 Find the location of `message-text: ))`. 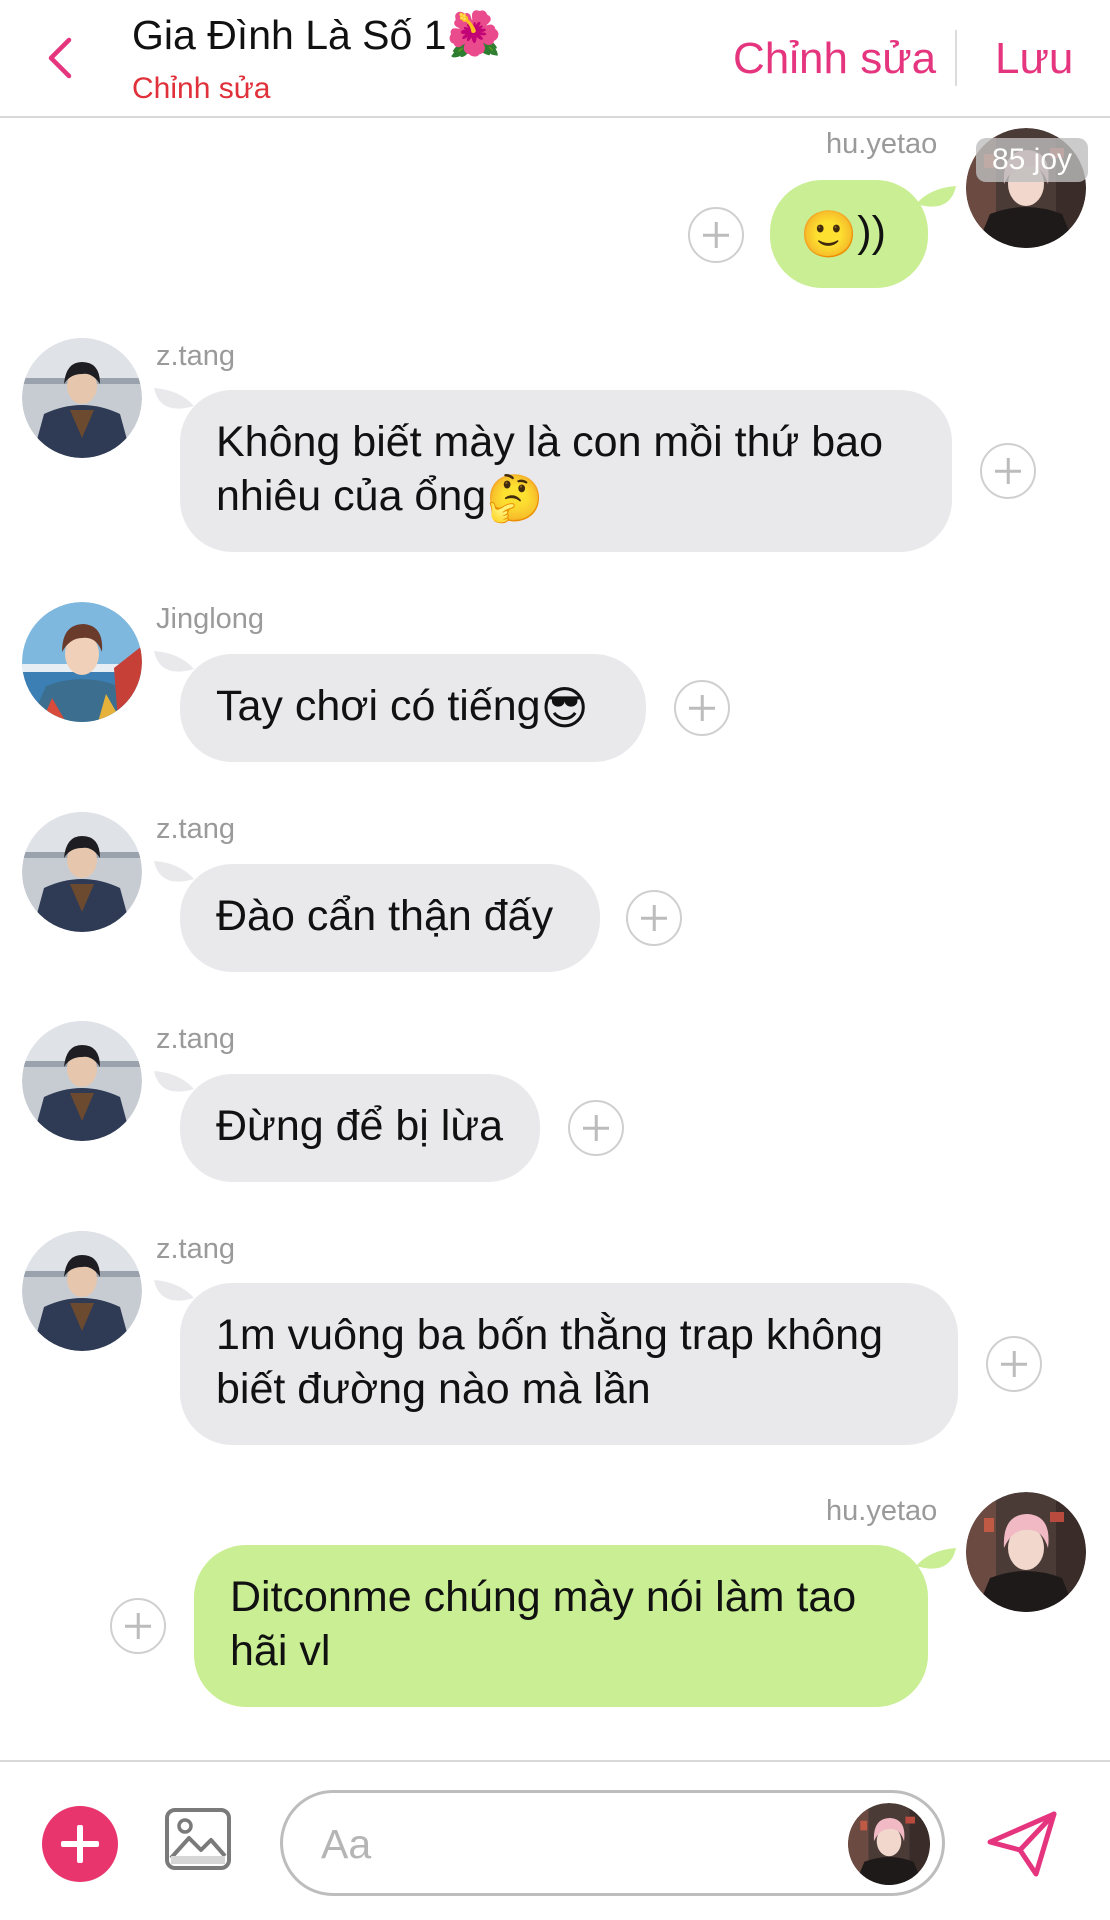

message-text: )) is located at coordinates (871, 232).